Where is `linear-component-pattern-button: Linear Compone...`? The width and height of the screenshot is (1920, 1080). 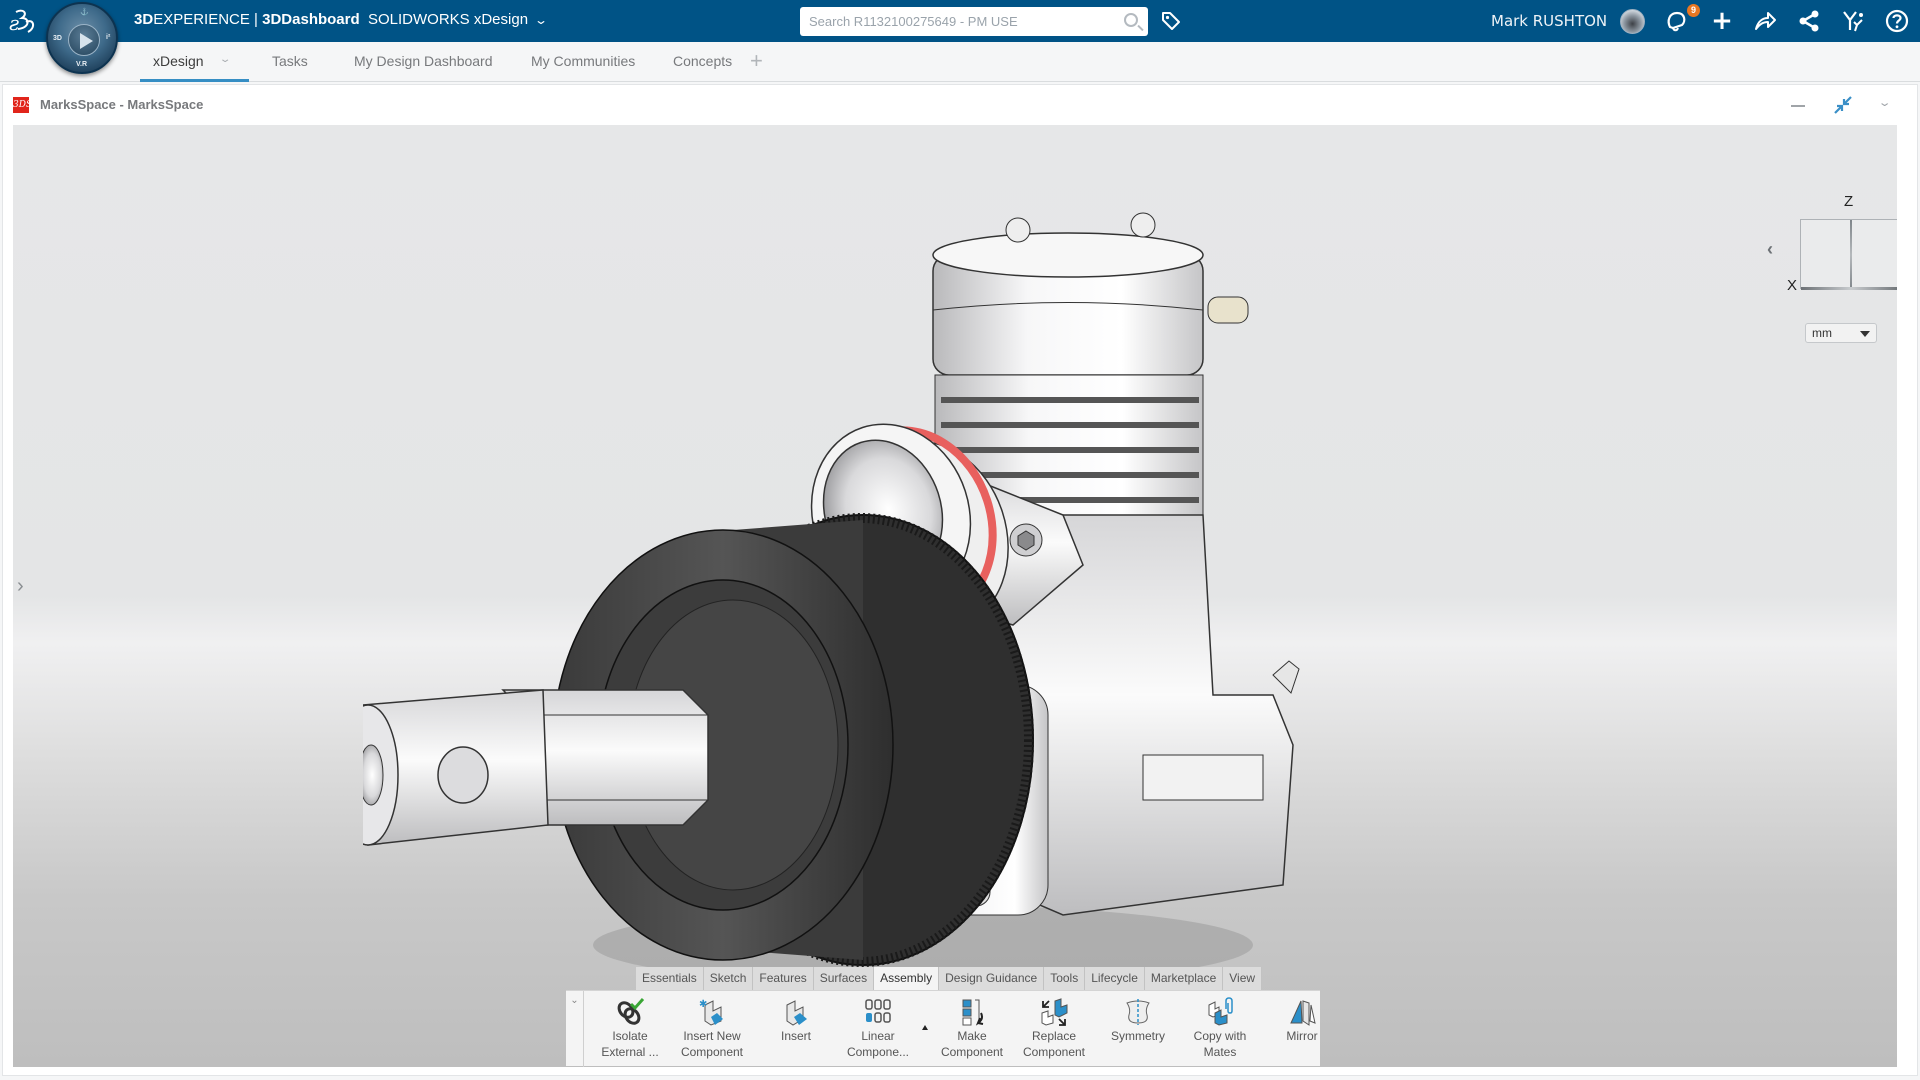 linear-component-pattern-button: Linear Compone... is located at coordinates (878, 1028).